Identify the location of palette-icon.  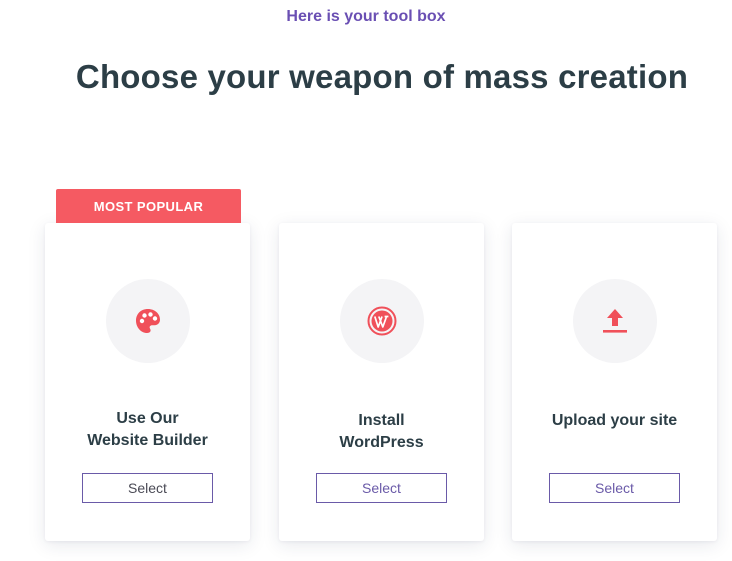
(148, 321).